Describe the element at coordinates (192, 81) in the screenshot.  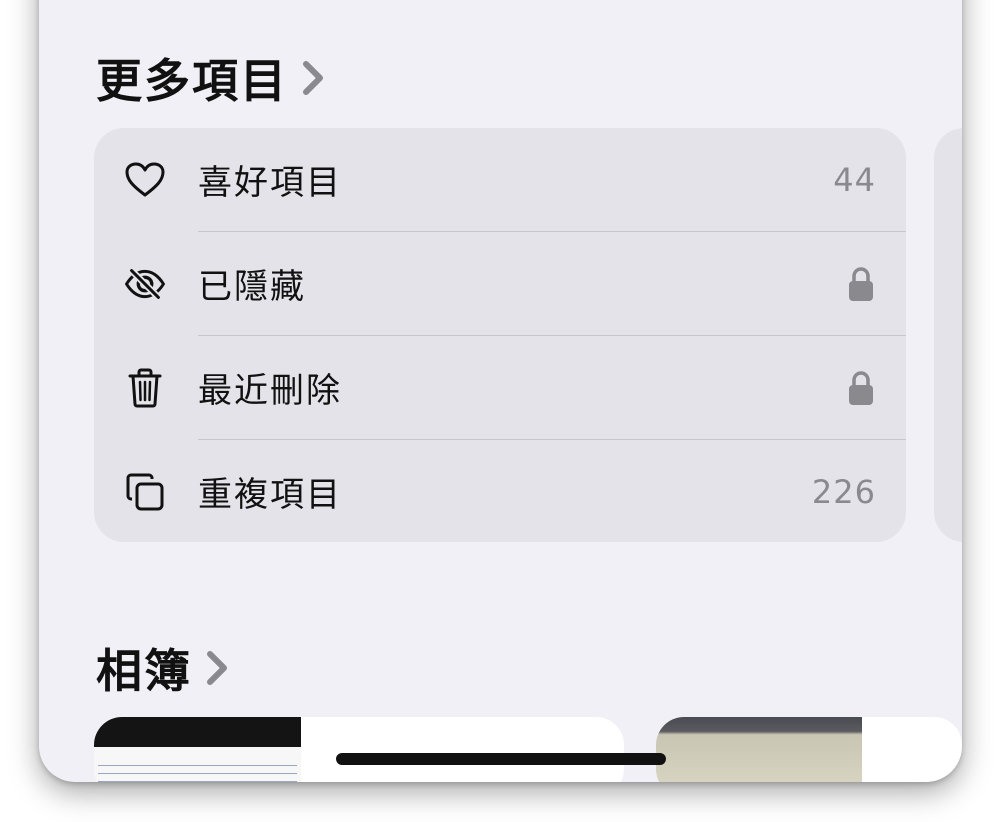
I see `more-items-title: 更多項目` at that location.